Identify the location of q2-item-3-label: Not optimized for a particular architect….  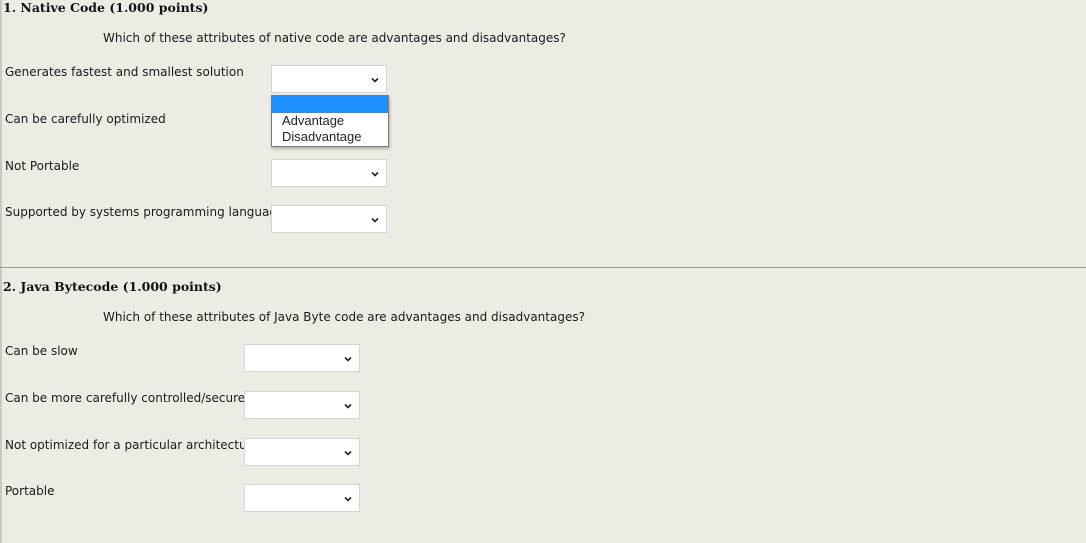
(132, 445).